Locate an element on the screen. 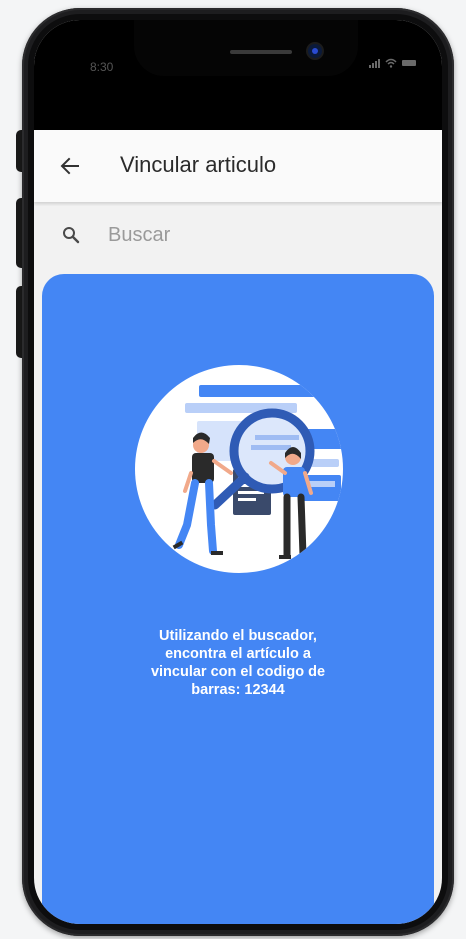 The height and width of the screenshot is (939, 466). message-line: barras: 12344 is located at coordinates (238, 690).